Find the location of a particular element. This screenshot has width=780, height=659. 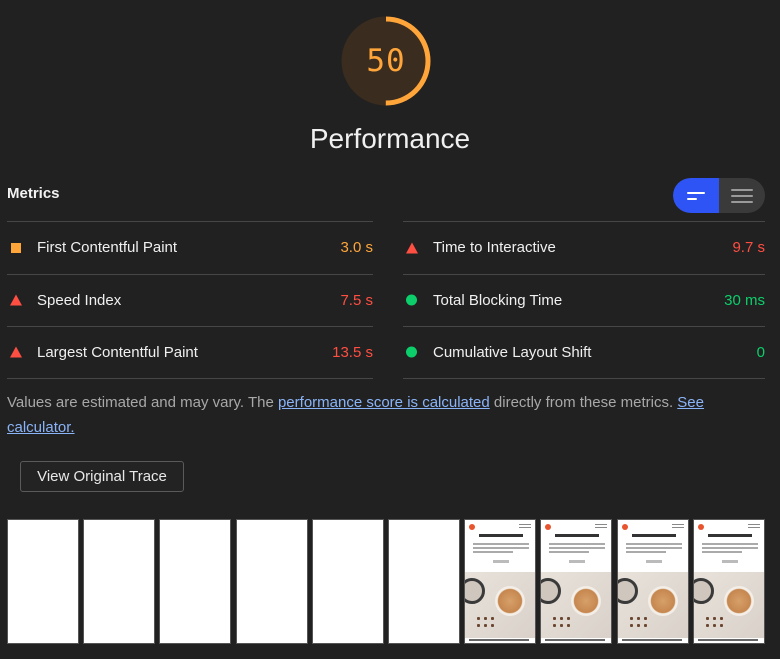

list-view-button is located at coordinates (742, 195).